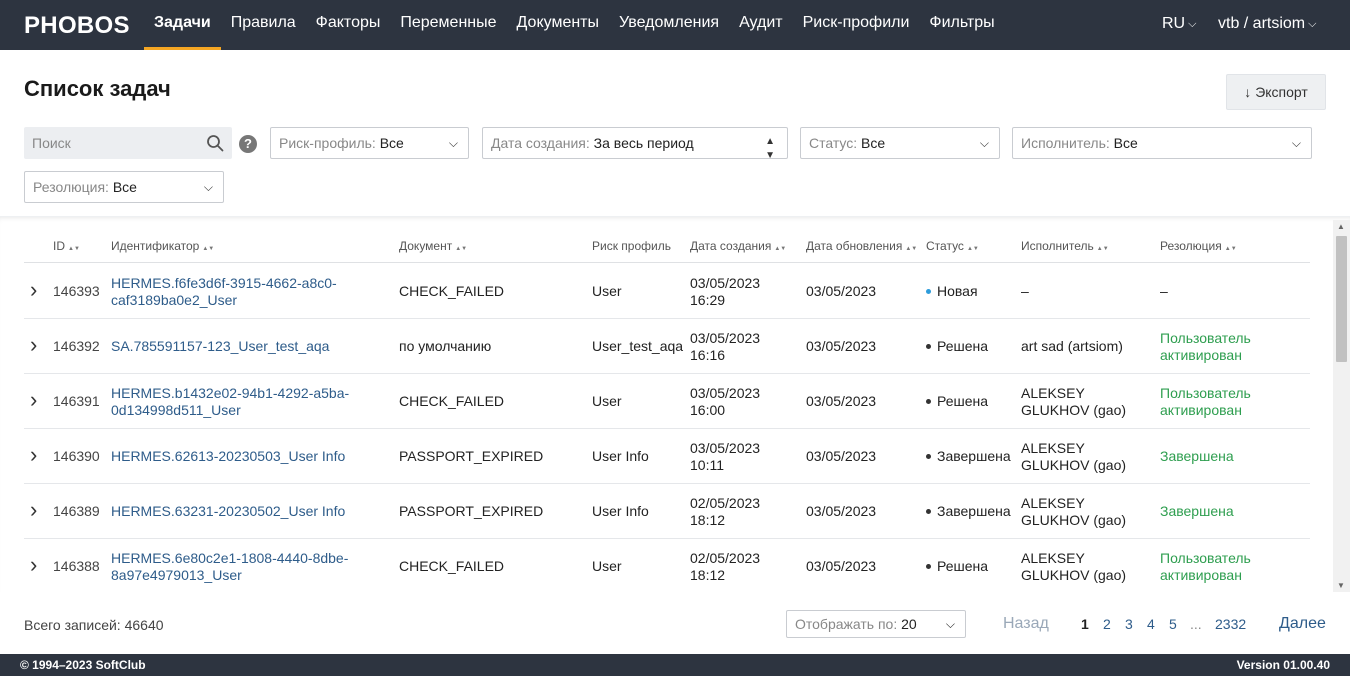  Describe the element at coordinates (433, 246) in the screenshot. I see `column-header: Документ ▲▼` at that location.